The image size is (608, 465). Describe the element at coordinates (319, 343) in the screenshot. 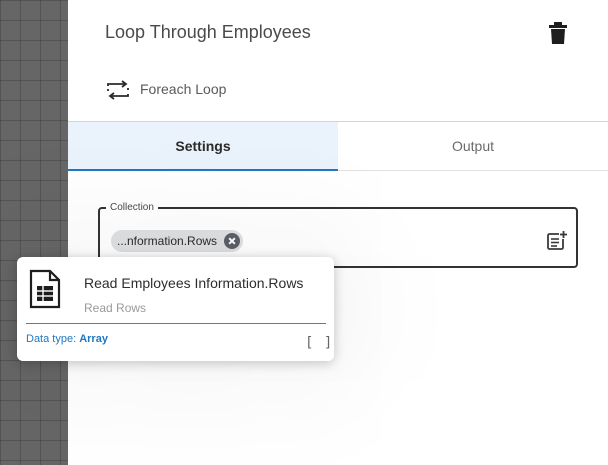

I see `array-icon: [ ]` at that location.